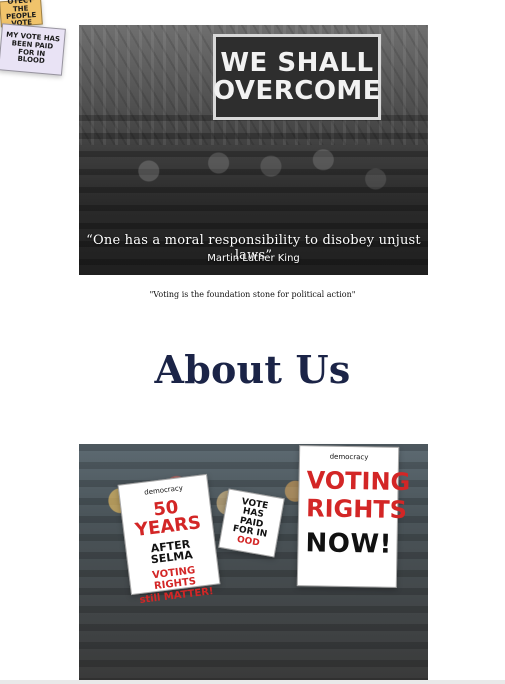 The image size is (505, 684). Describe the element at coordinates (297, 91) in the screenshot. I see `sign-line-2: OVERCOME` at that location.